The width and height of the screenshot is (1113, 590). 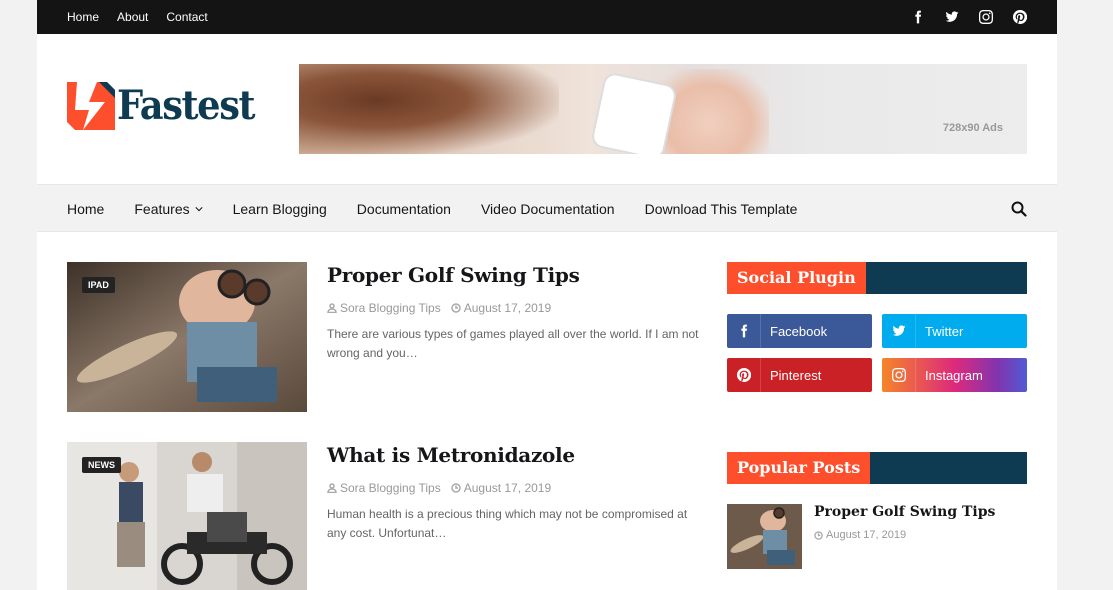 What do you see at coordinates (866, 535) in the screenshot?
I see `popular-post-date-text: August 17, 2019` at bounding box center [866, 535].